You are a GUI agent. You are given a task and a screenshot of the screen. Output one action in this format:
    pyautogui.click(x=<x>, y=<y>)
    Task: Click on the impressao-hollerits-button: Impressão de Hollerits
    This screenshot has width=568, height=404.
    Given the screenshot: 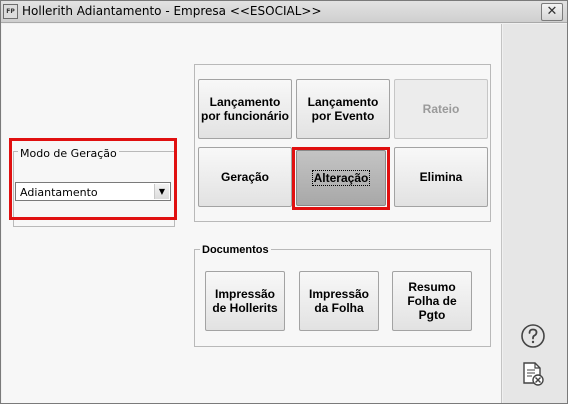 What is the action you would take?
    pyautogui.click(x=245, y=301)
    